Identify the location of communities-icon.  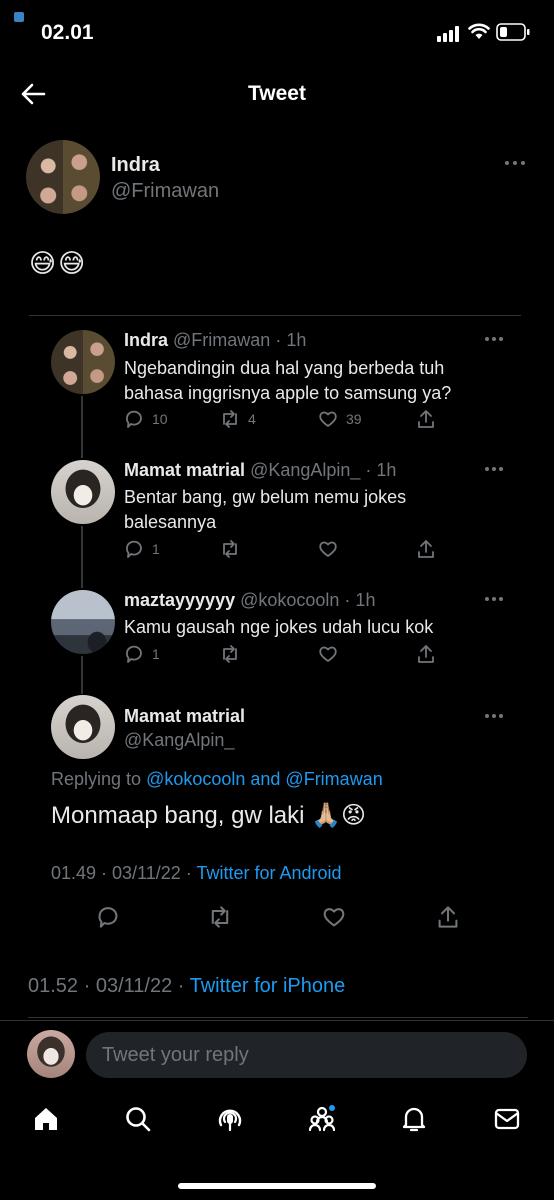
(322, 1119).